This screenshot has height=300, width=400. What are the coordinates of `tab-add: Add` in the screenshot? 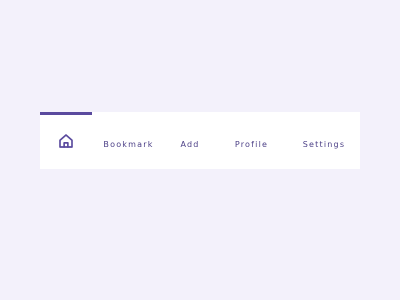 It's located at (190, 140).